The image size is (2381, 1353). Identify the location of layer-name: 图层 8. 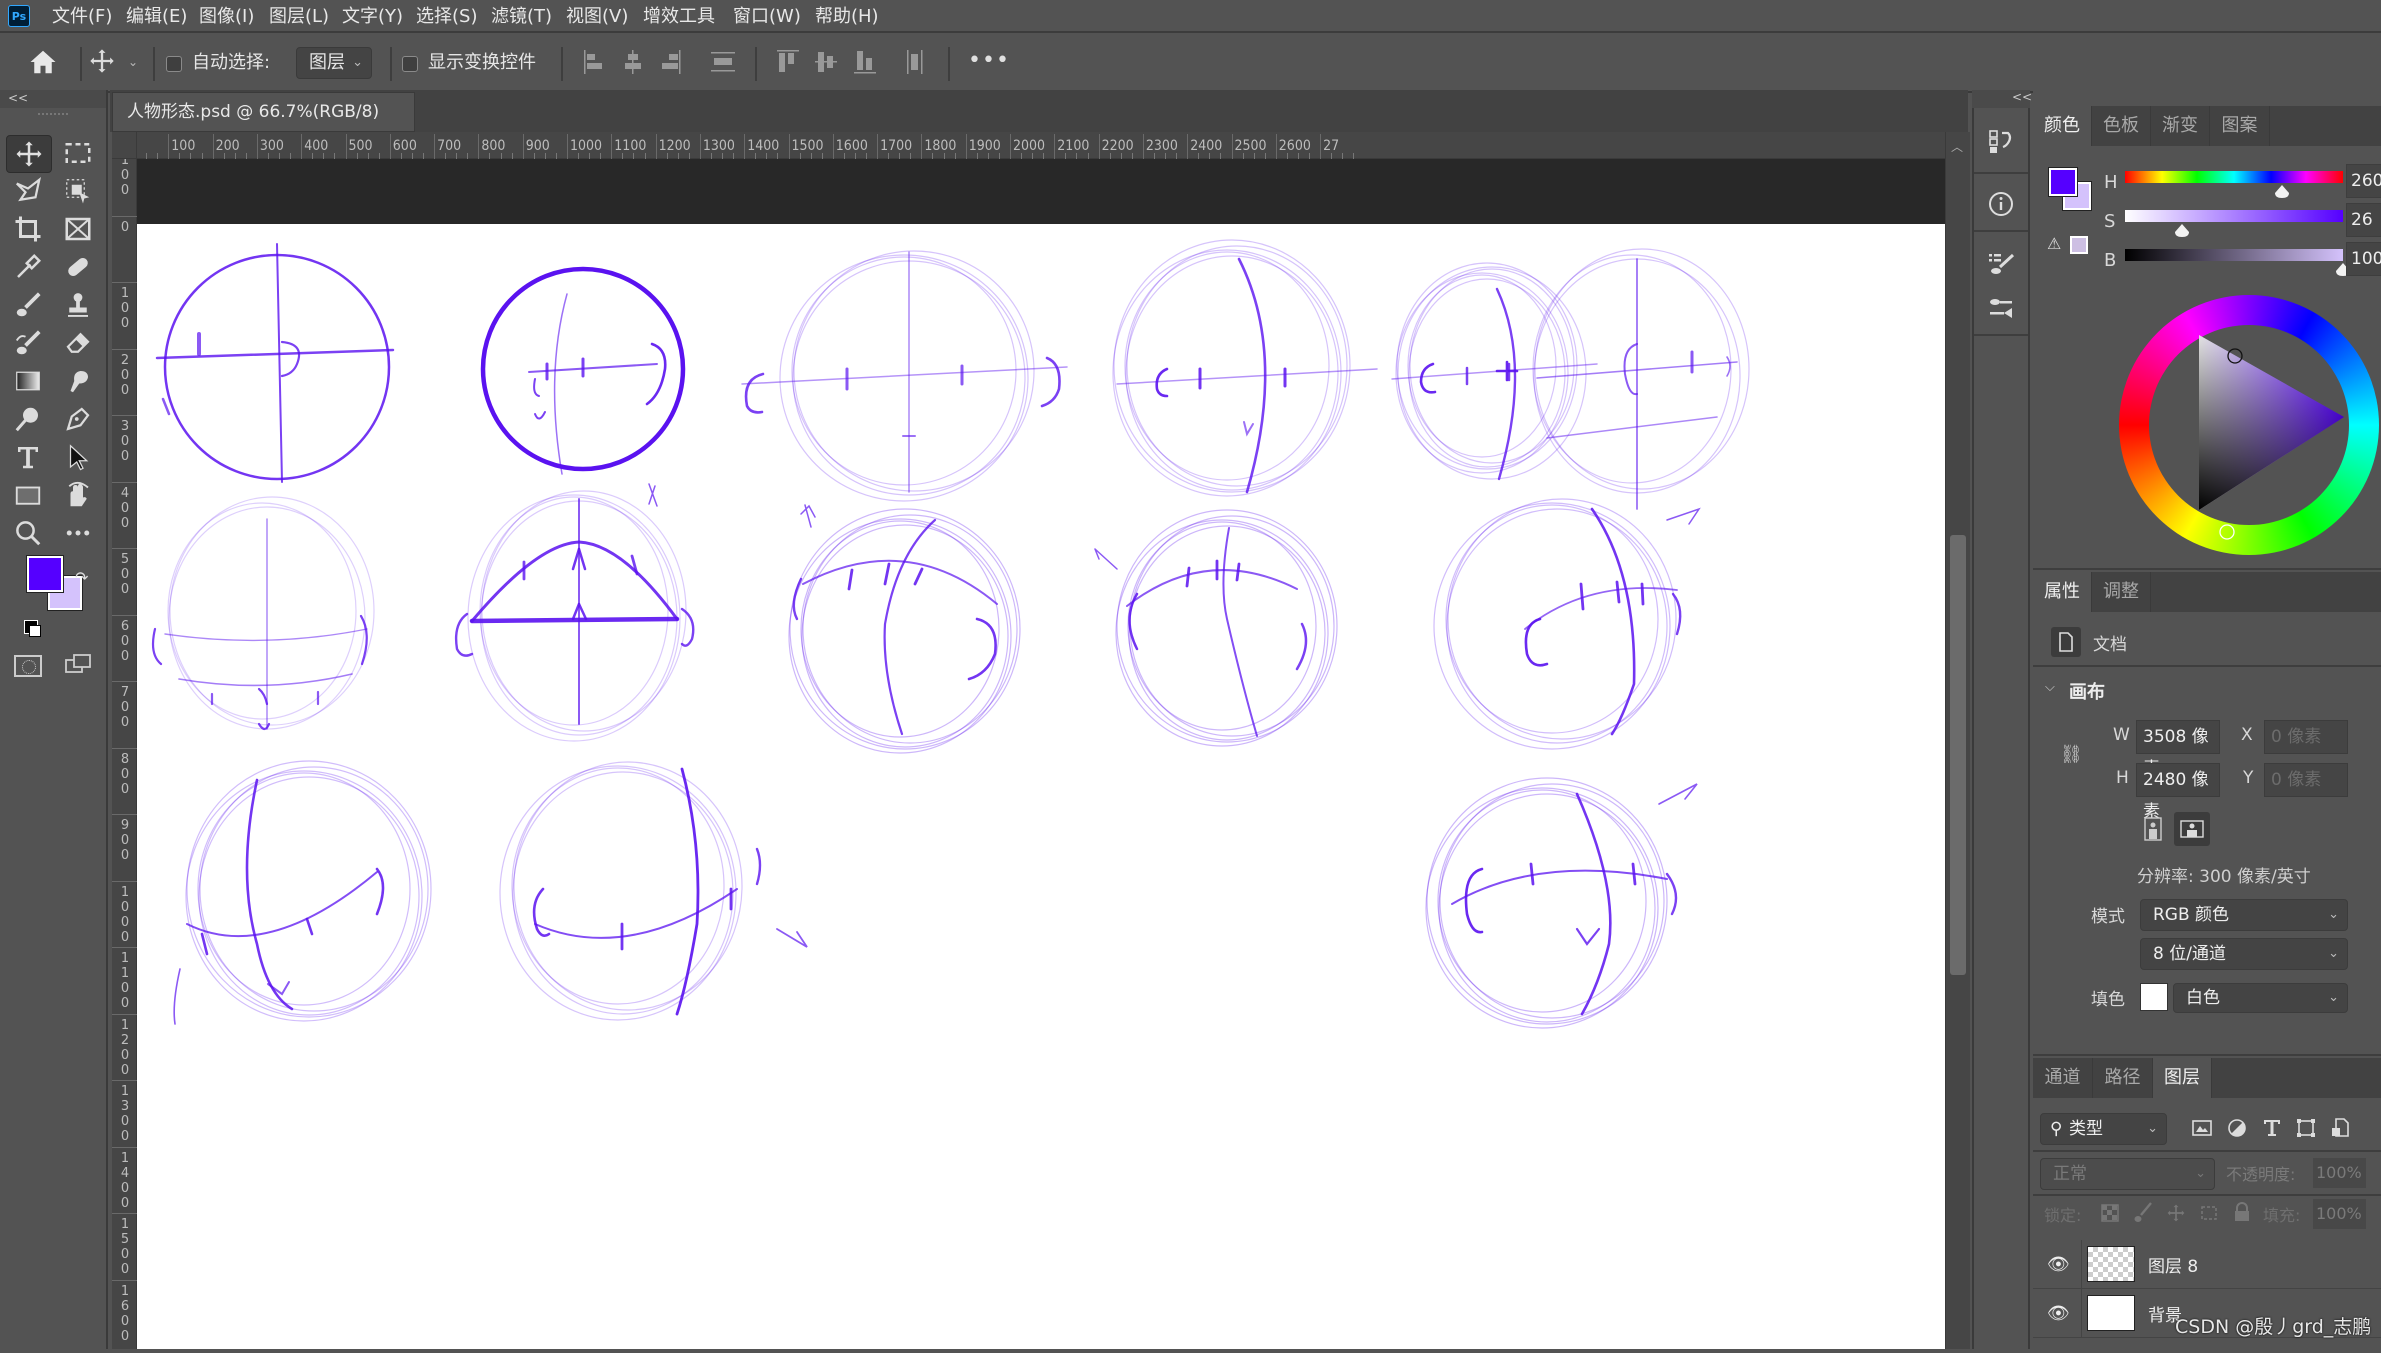
(2173, 1264).